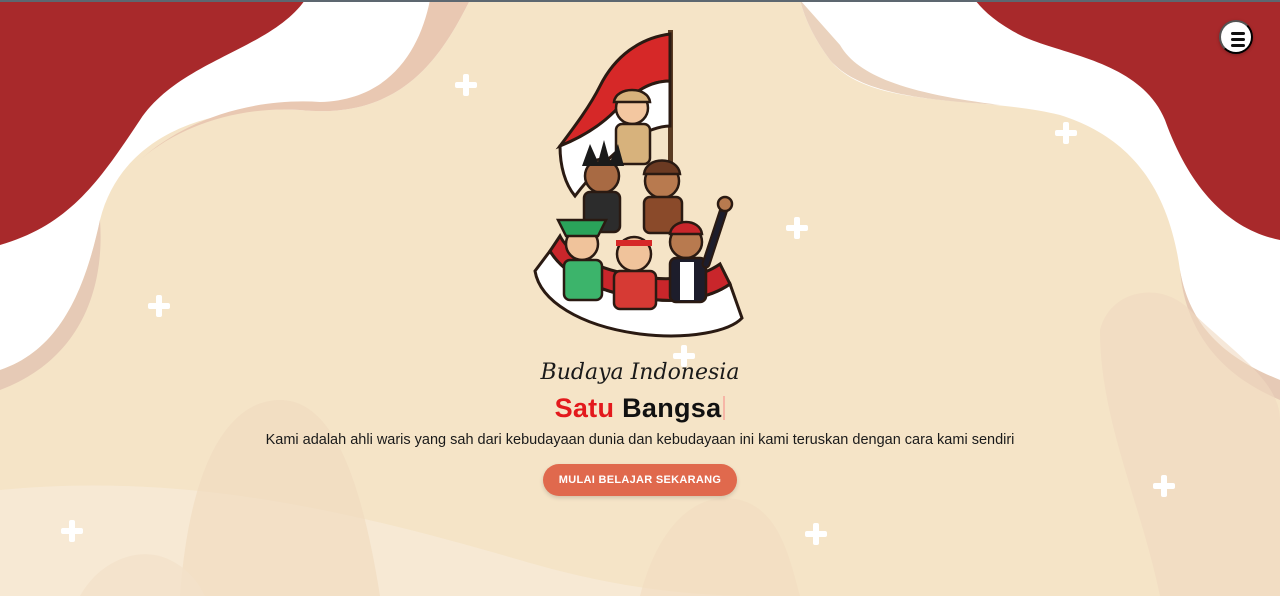  I want to click on indonesian-culture-group-illustration, so click(638, 184).